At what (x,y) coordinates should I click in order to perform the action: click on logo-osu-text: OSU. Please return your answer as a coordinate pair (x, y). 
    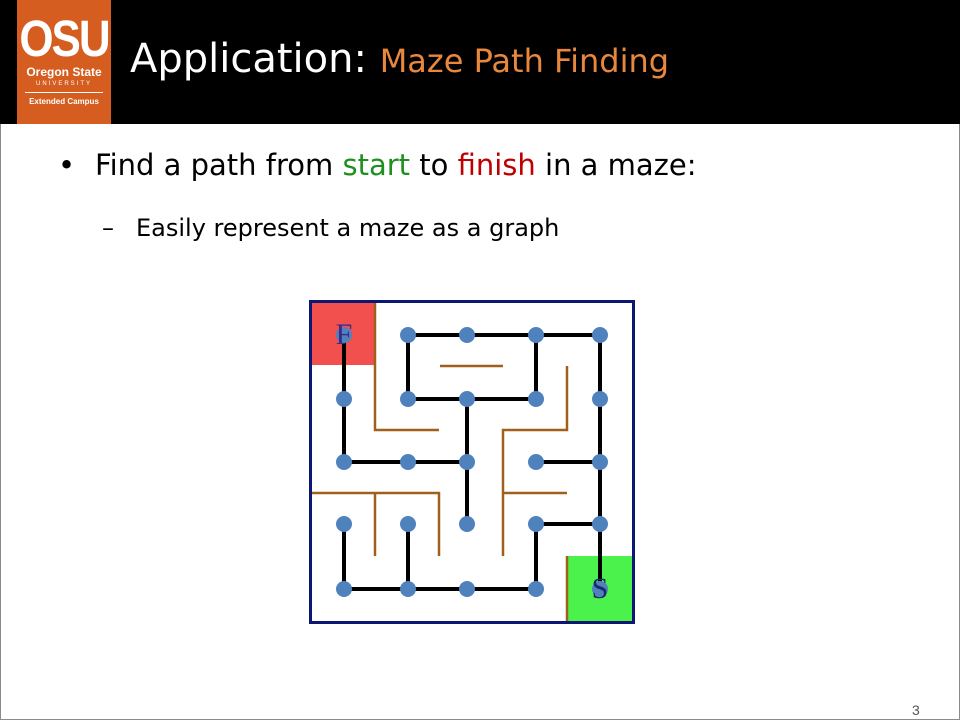
    Looking at the image, I should click on (64, 39).